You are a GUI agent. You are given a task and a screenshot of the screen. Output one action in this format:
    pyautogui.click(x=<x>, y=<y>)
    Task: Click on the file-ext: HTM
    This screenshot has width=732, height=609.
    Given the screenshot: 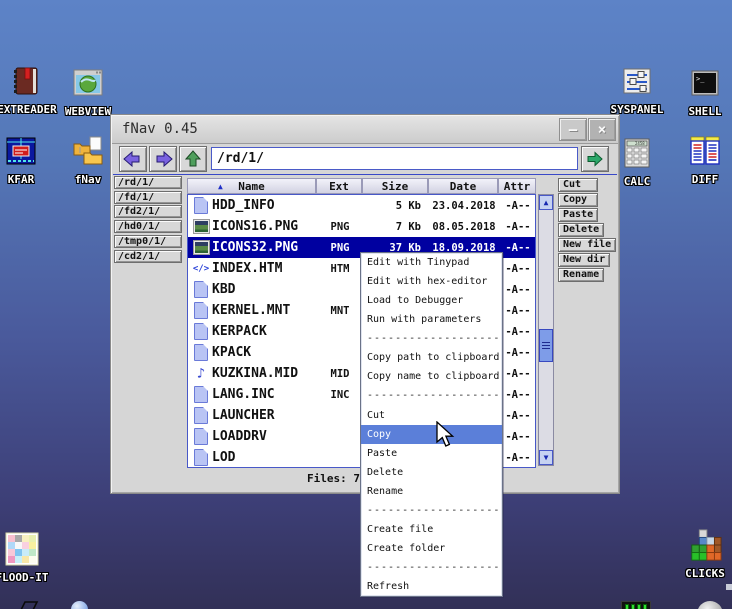 What is the action you would take?
    pyautogui.click(x=340, y=268)
    